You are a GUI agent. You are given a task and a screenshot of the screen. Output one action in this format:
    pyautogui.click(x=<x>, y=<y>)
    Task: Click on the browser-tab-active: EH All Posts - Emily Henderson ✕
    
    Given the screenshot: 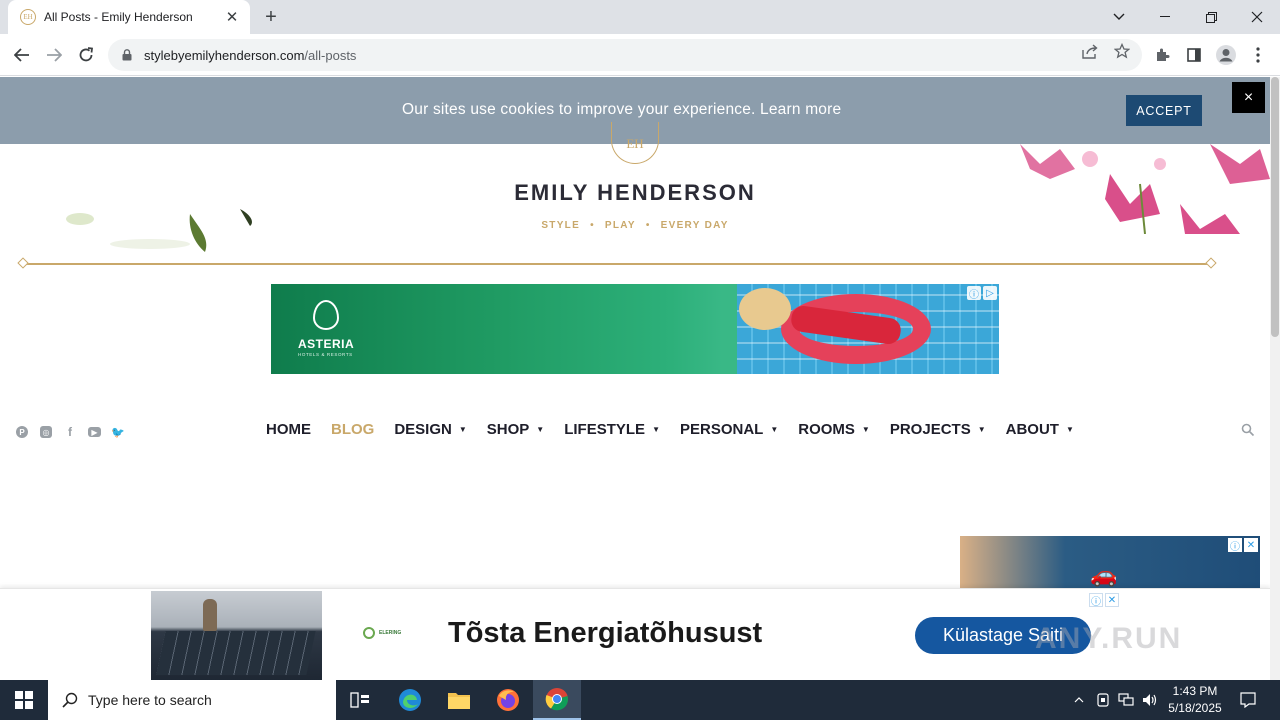 What is the action you would take?
    pyautogui.click(x=129, y=17)
    